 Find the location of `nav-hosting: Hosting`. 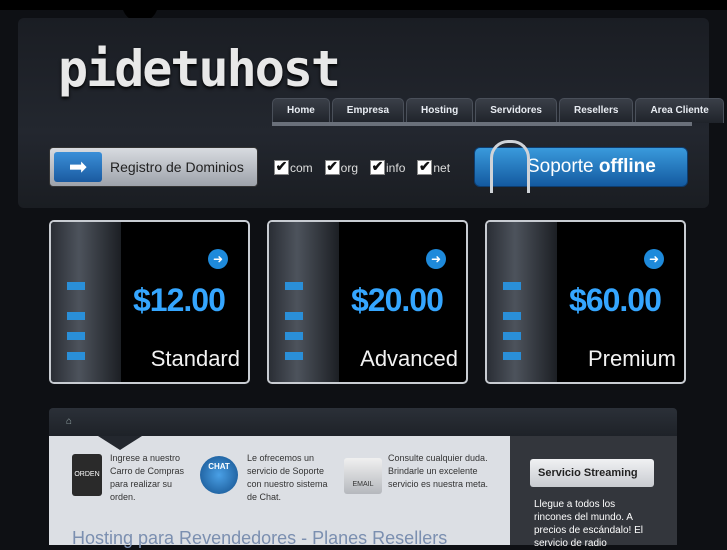

nav-hosting: Hosting is located at coordinates (440, 110).